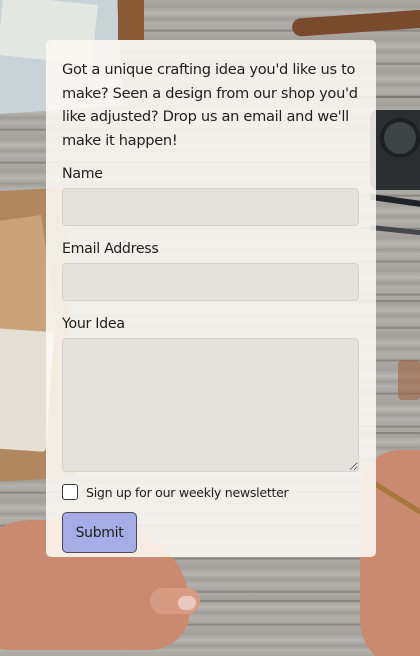 This screenshot has width=420, height=656. Describe the element at coordinates (70, 492) in the screenshot. I see `newsletter-checkbox` at that location.